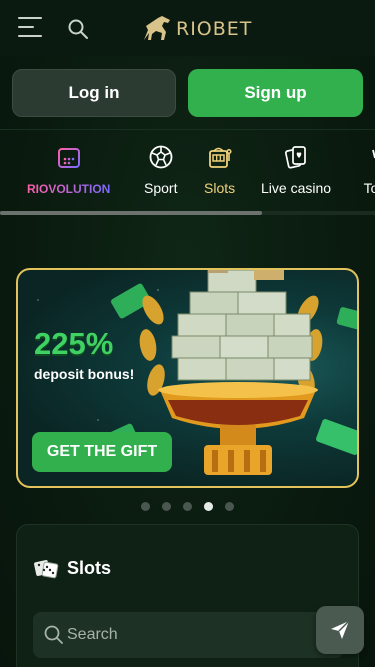 The image size is (375, 667). What do you see at coordinates (74, 343) in the screenshot?
I see `promo-percent: 225%` at bounding box center [74, 343].